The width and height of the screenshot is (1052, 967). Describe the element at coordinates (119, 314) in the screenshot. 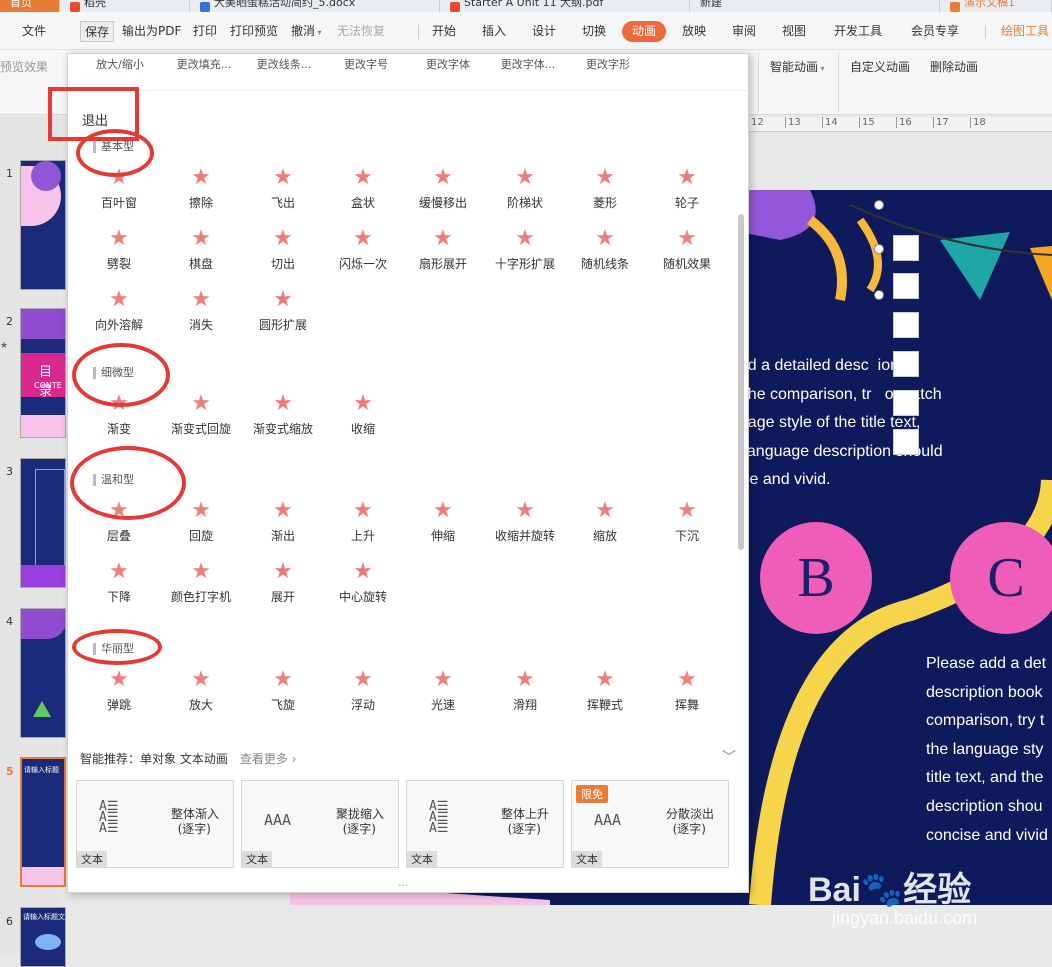

I see `animation-option: ★ 向外溶解` at that location.